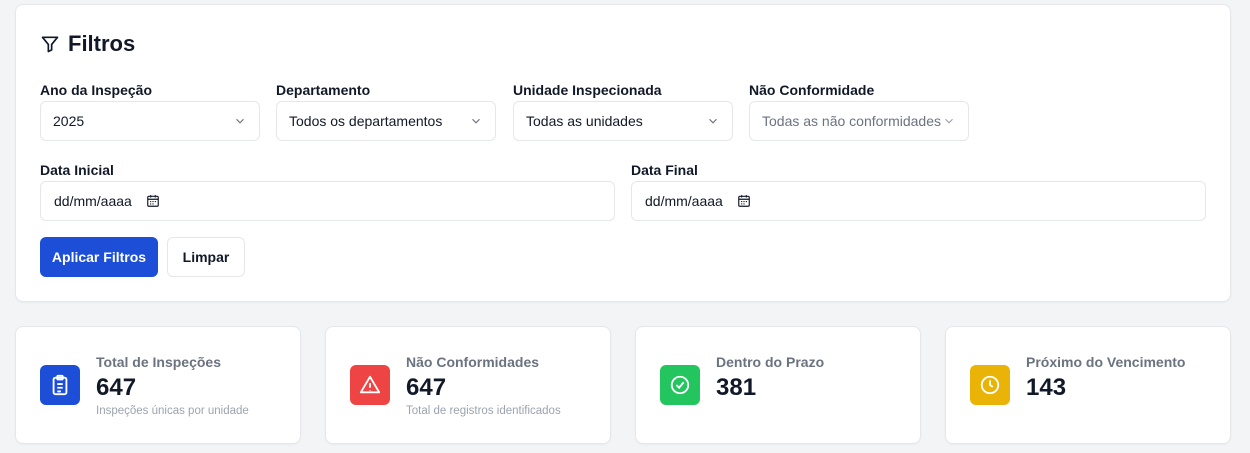 Image resolution: width=1250 pixels, height=453 pixels. What do you see at coordinates (69, 121) in the screenshot?
I see `year-select-value: 2025` at bounding box center [69, 121].